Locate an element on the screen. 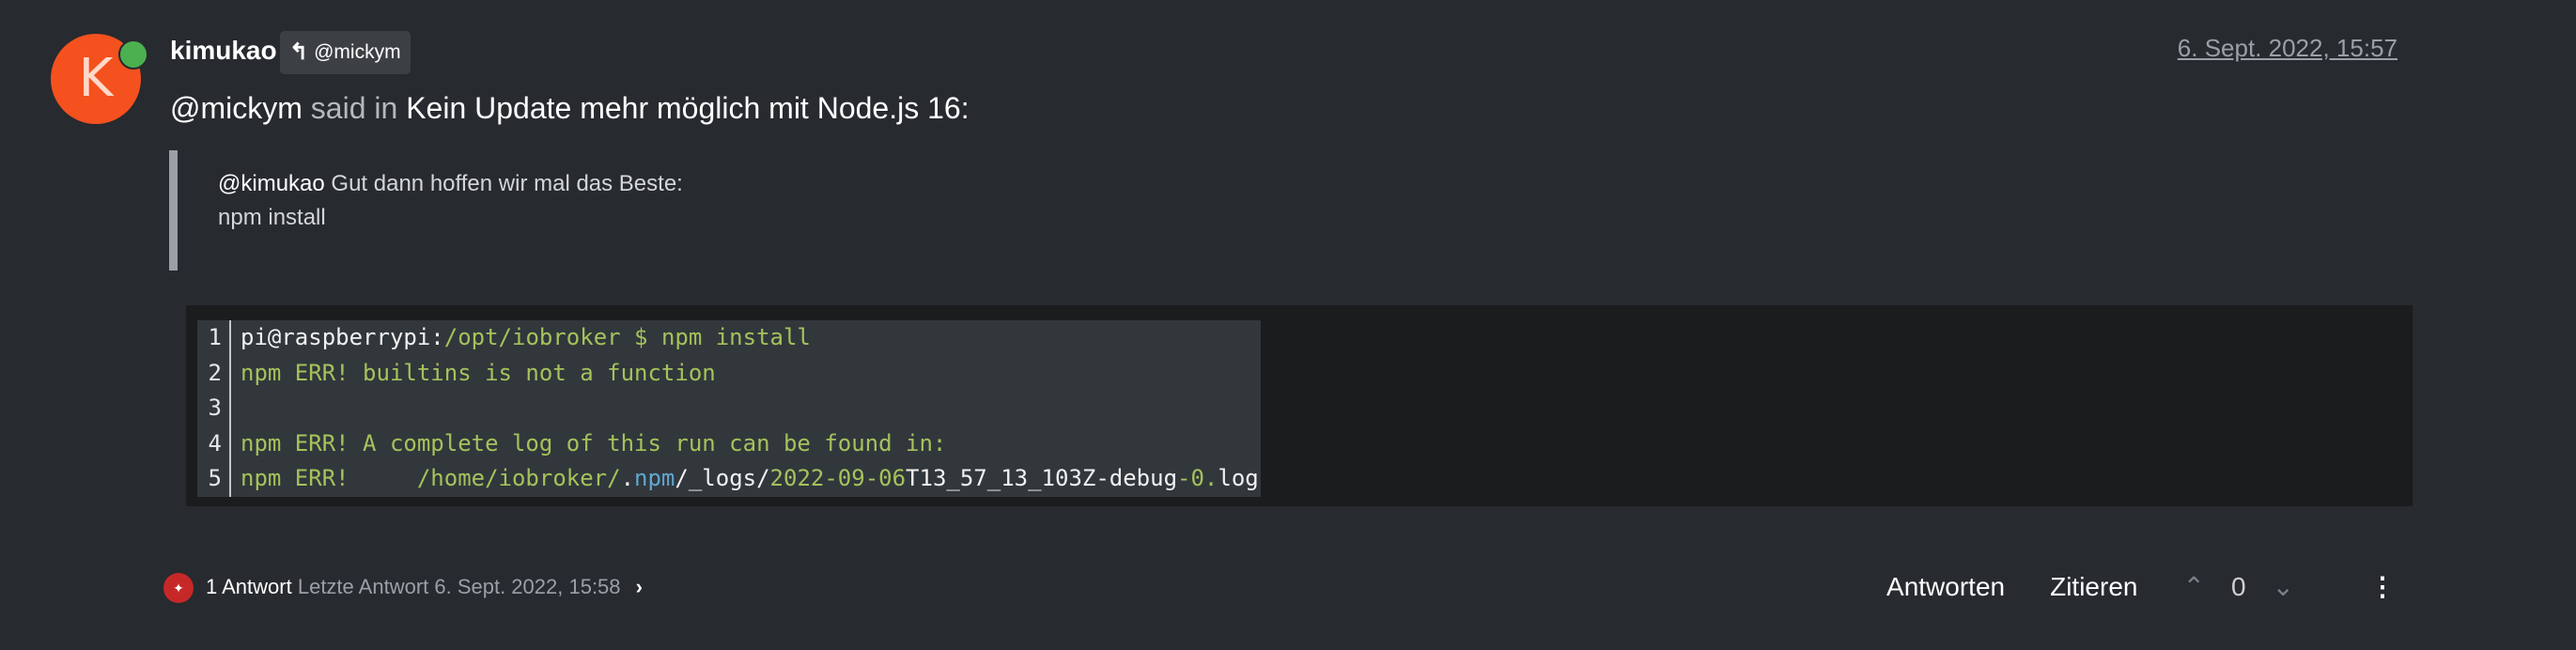 The image size is (2576, 650). last-replier-avatar: ✦ is located at coordinates (179, 588).